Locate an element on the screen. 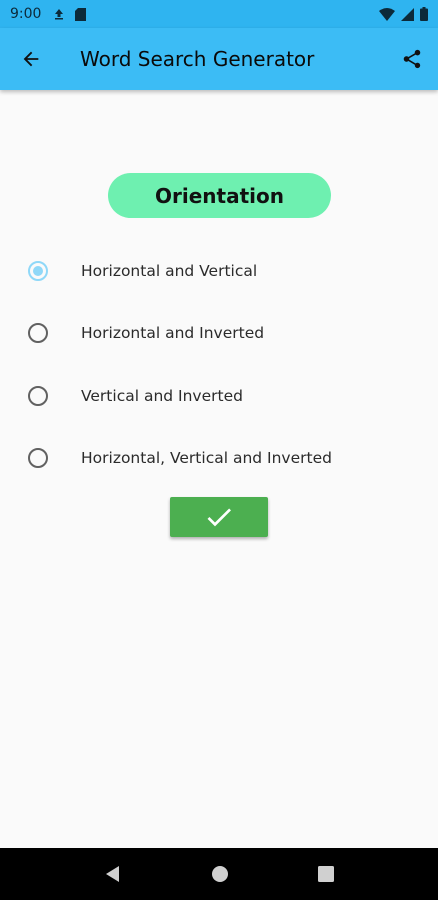 This screenshot has height=900, width=438. radio-option-horizontal-vertical: Horizontal and Vertical is located at coordinates (228, 271).